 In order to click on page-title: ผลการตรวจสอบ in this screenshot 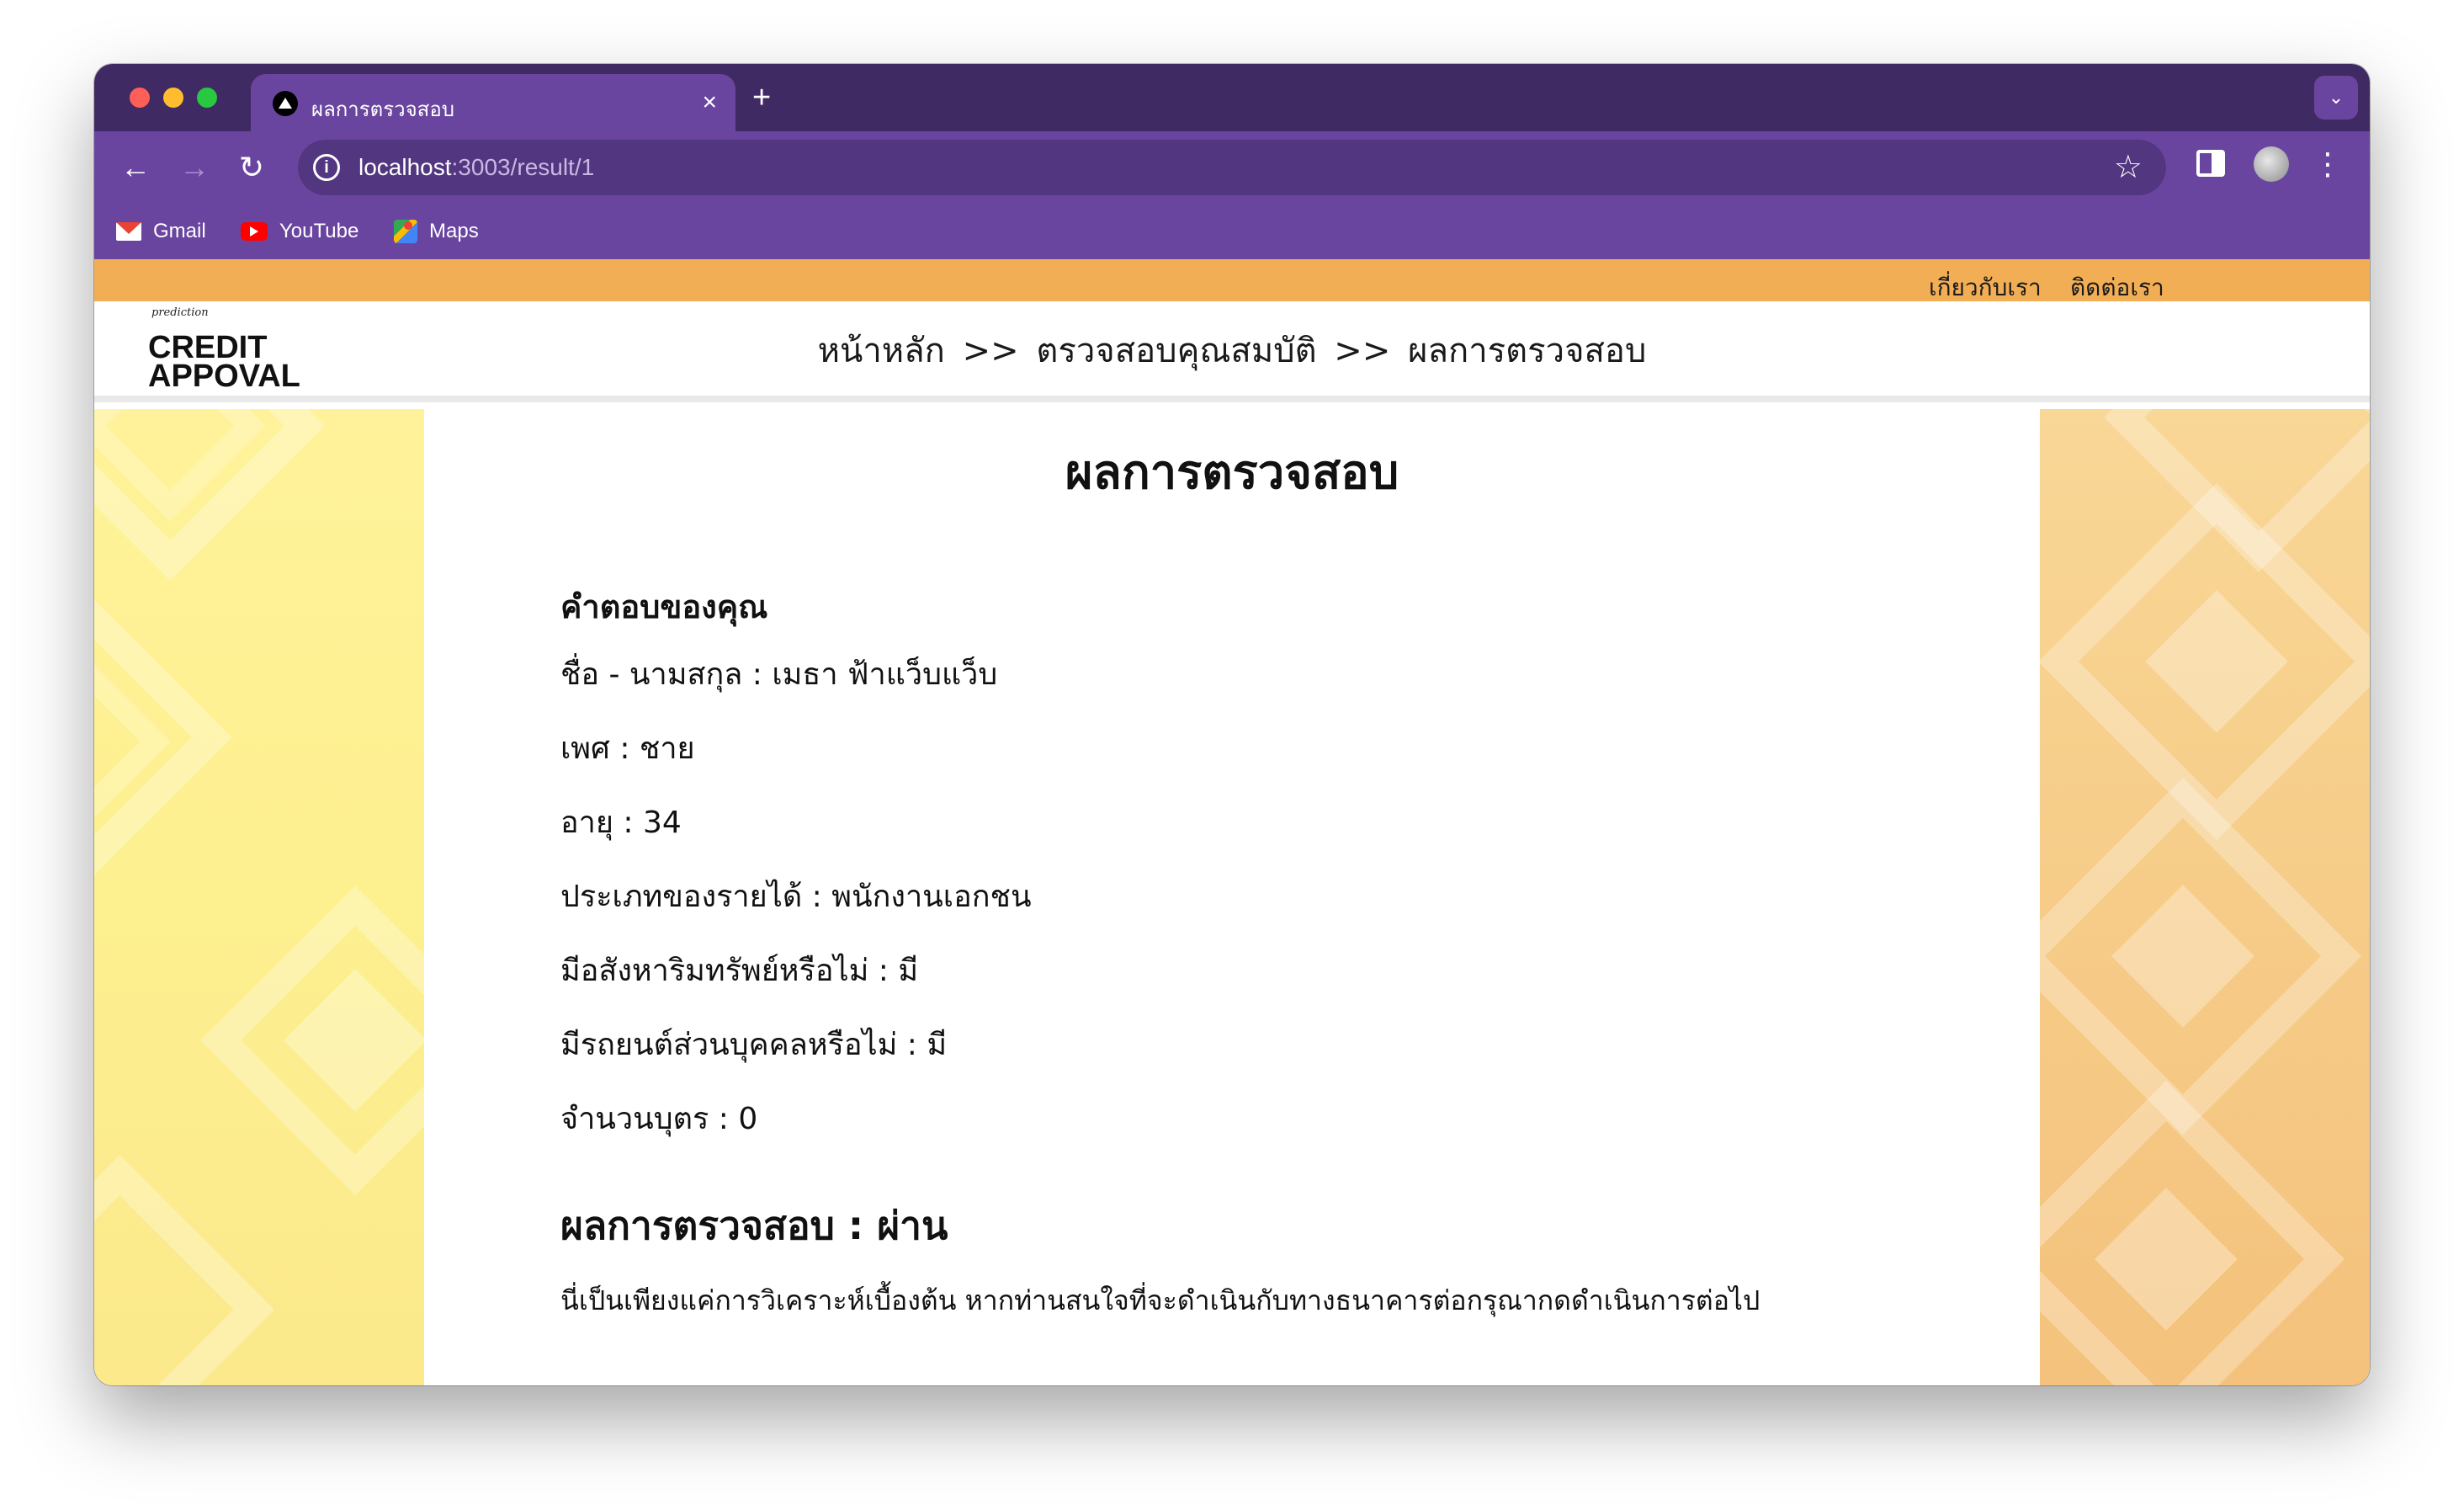, I will do `click(1232, 472)`.